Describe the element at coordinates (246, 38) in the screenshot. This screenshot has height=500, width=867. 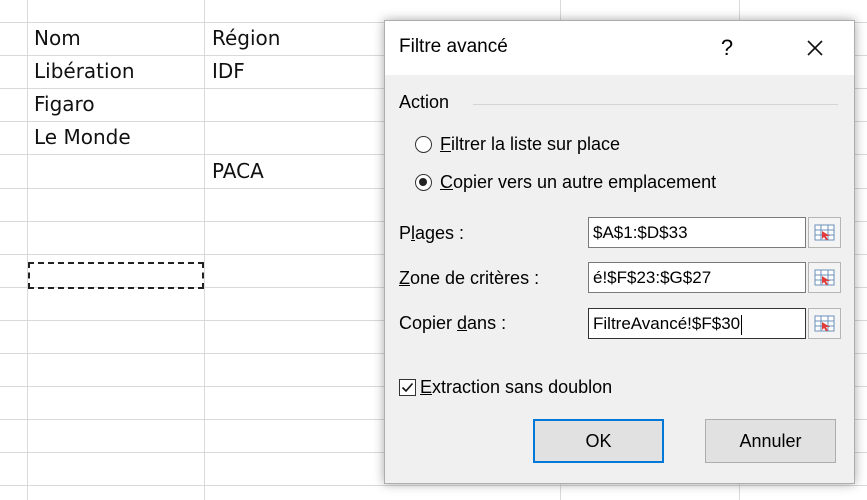
I see `cell-b1: Région` at that location.